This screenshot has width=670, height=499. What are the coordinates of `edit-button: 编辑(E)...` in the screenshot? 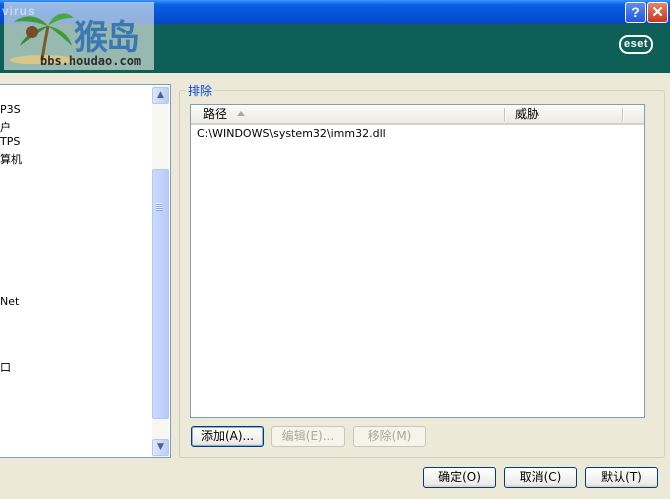 It's located at (308, 436).